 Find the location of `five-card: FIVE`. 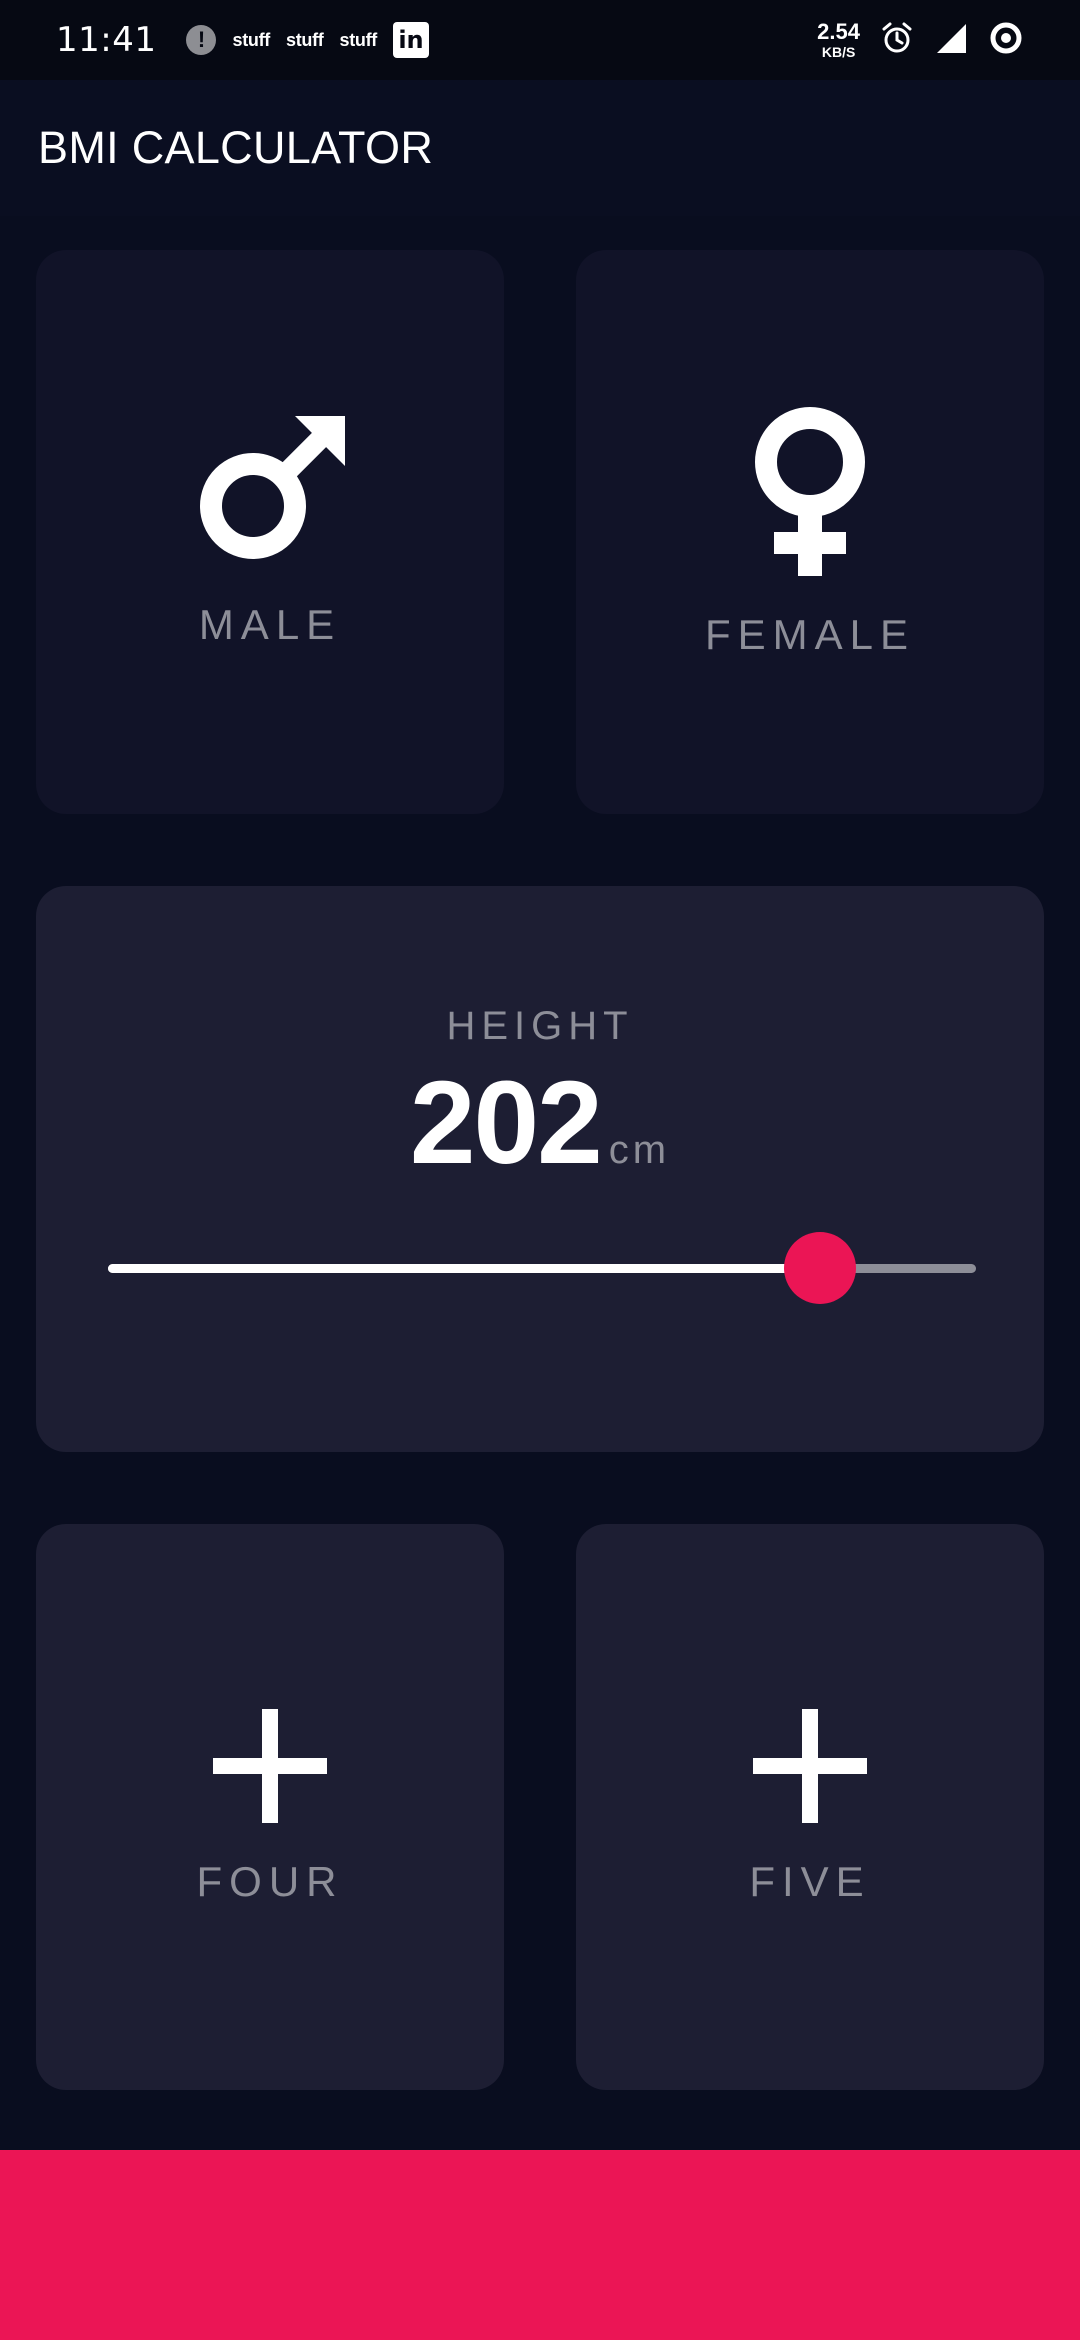

five-card: FIVE is located at coordinates (810, 1807).